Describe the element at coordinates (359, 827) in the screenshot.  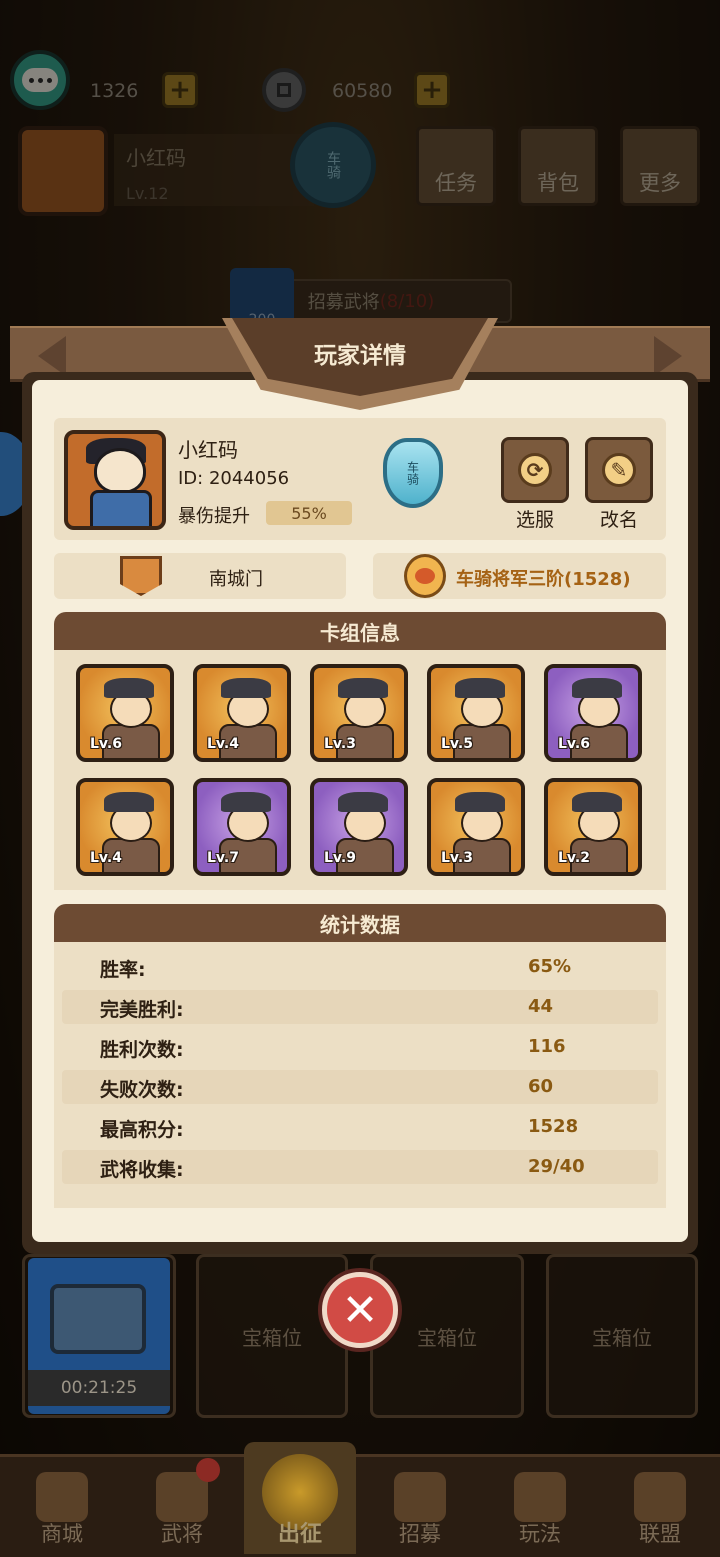
I see `general-card: Lv.9` at that location.